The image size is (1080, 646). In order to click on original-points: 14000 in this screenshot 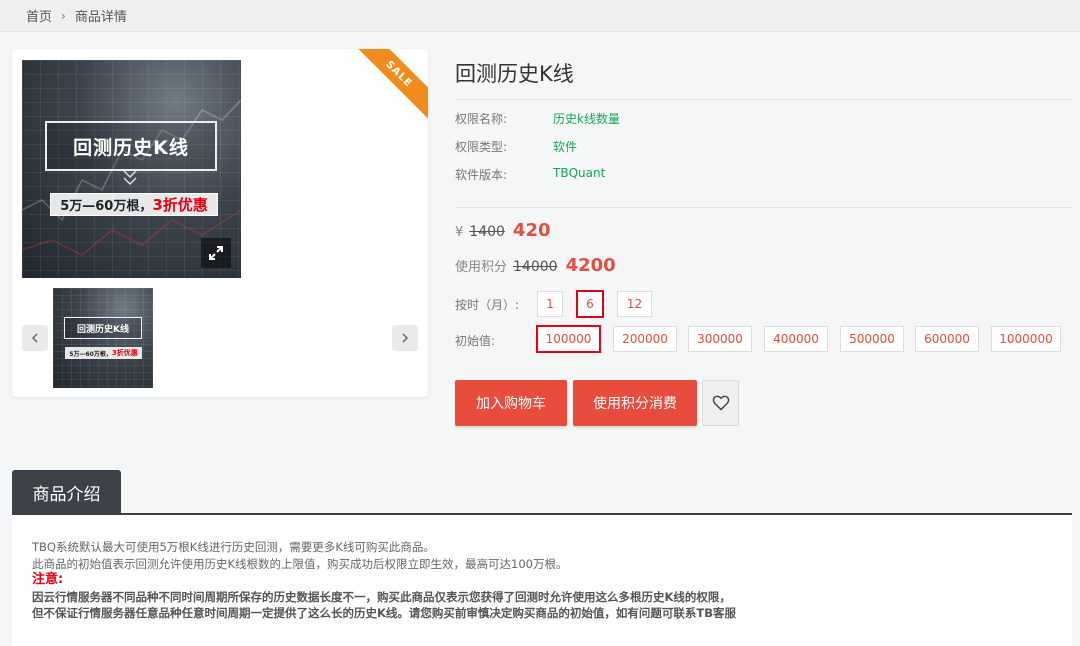, I will do `click(535, 267)`.